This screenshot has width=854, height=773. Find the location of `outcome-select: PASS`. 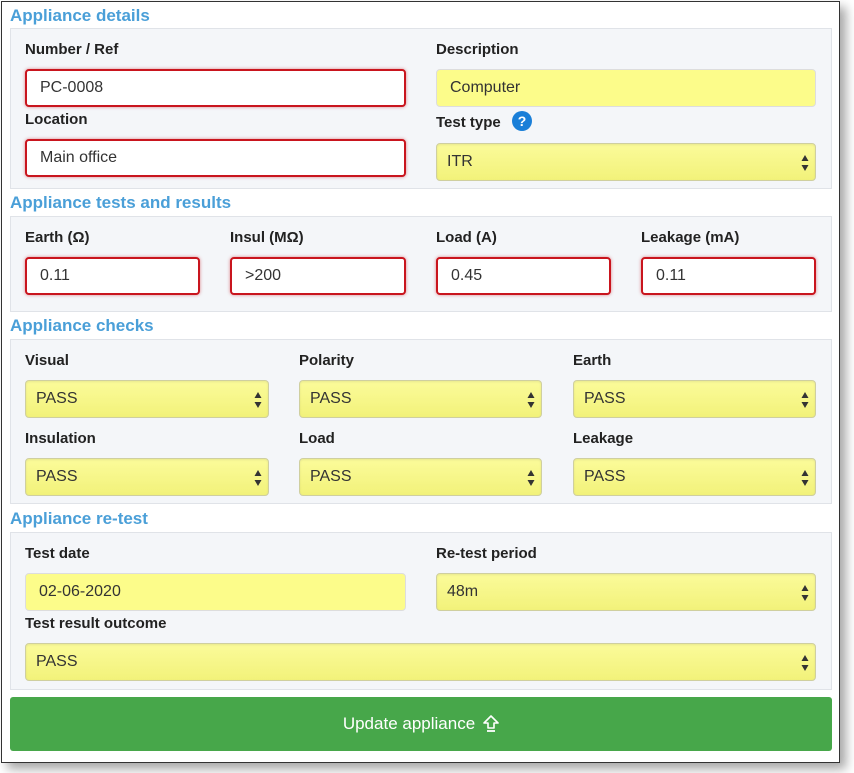

outcome-select: PASS is located at coordinates (420, 662).